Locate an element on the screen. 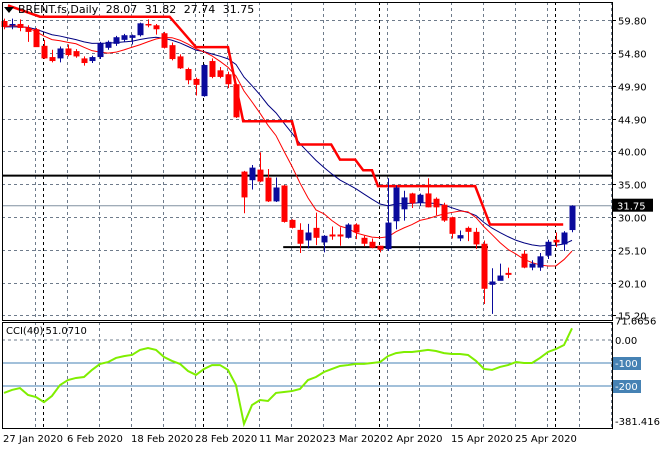  dropdown-triangle-icon is located at coordinates (9, 10).